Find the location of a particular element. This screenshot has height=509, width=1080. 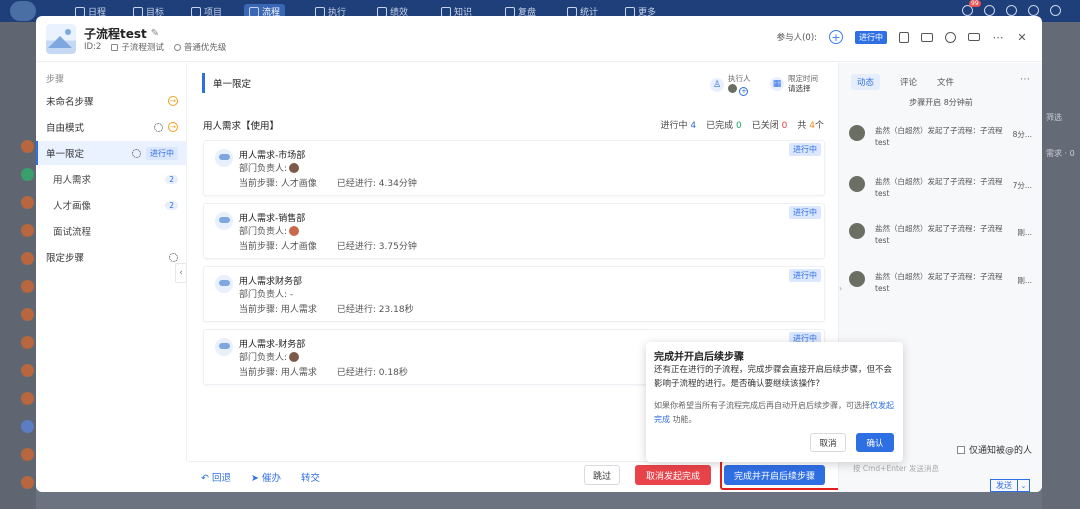

edit-pencil-icon: ✎ is located at coordinates (155, 33).